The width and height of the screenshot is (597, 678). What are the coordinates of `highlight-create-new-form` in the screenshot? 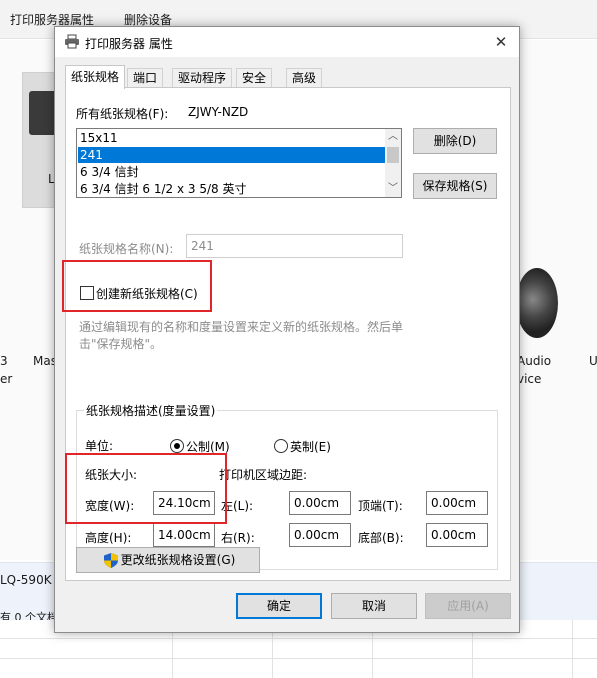 It's located at (137, 286).